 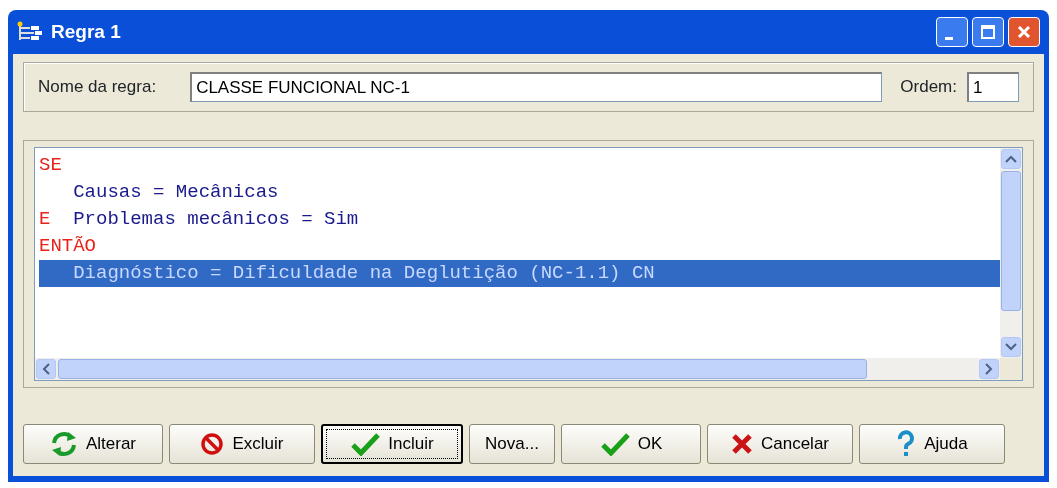 I want to click on scrollbar-corner, so click(x=1011, y=369).